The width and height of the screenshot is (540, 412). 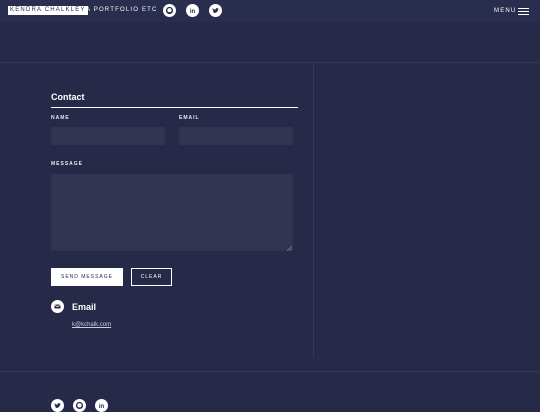 I want to click on footer-github-link, so click(x=79, y=405).